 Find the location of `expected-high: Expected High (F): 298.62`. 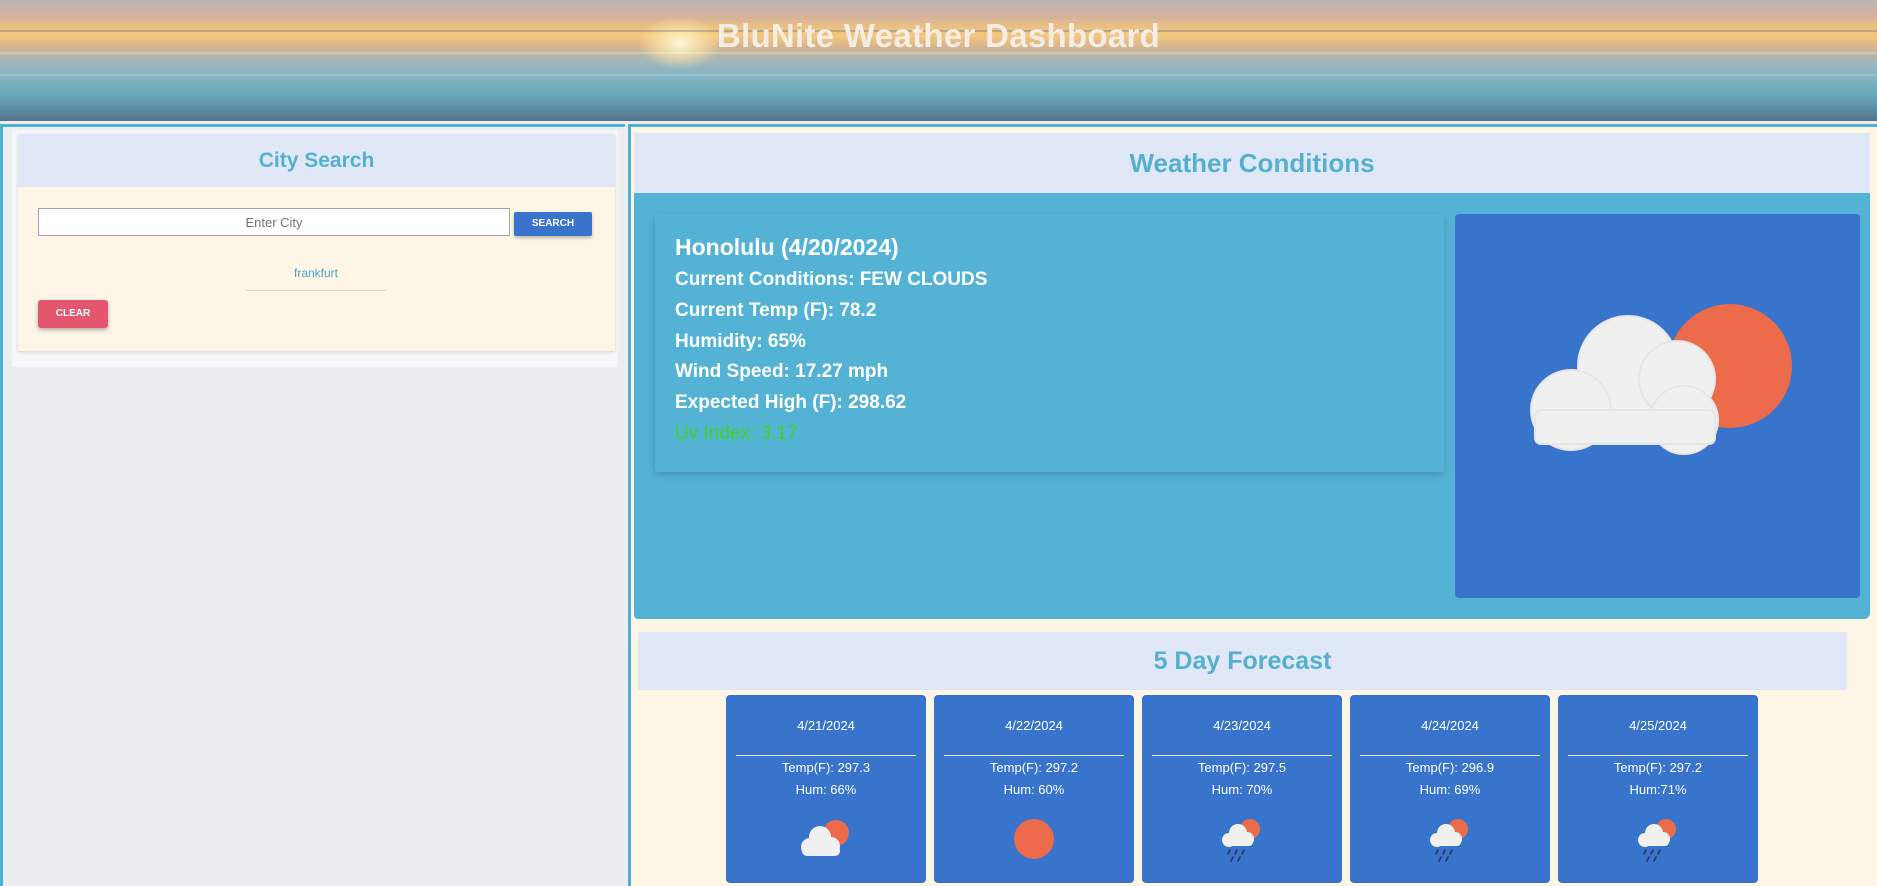

expected-high: Expected High (F): 298.62 is located at coordinates (791, 402).